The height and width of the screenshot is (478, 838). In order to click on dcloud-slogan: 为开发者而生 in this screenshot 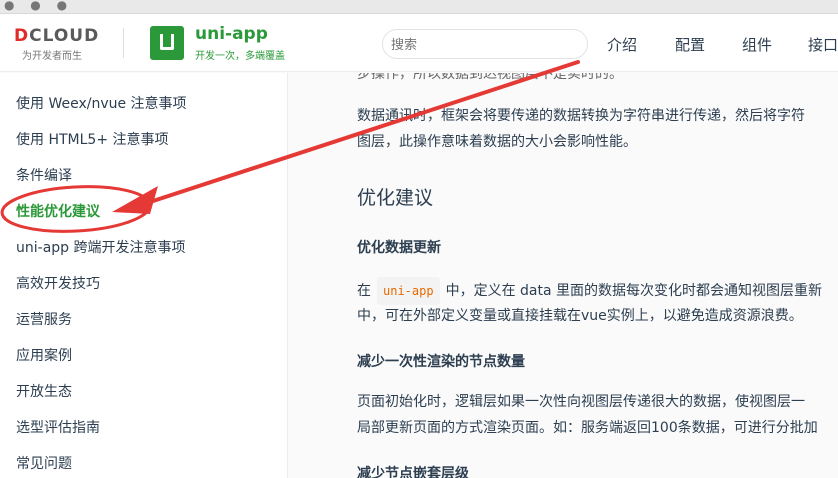, I will do `click(52, 56)`.